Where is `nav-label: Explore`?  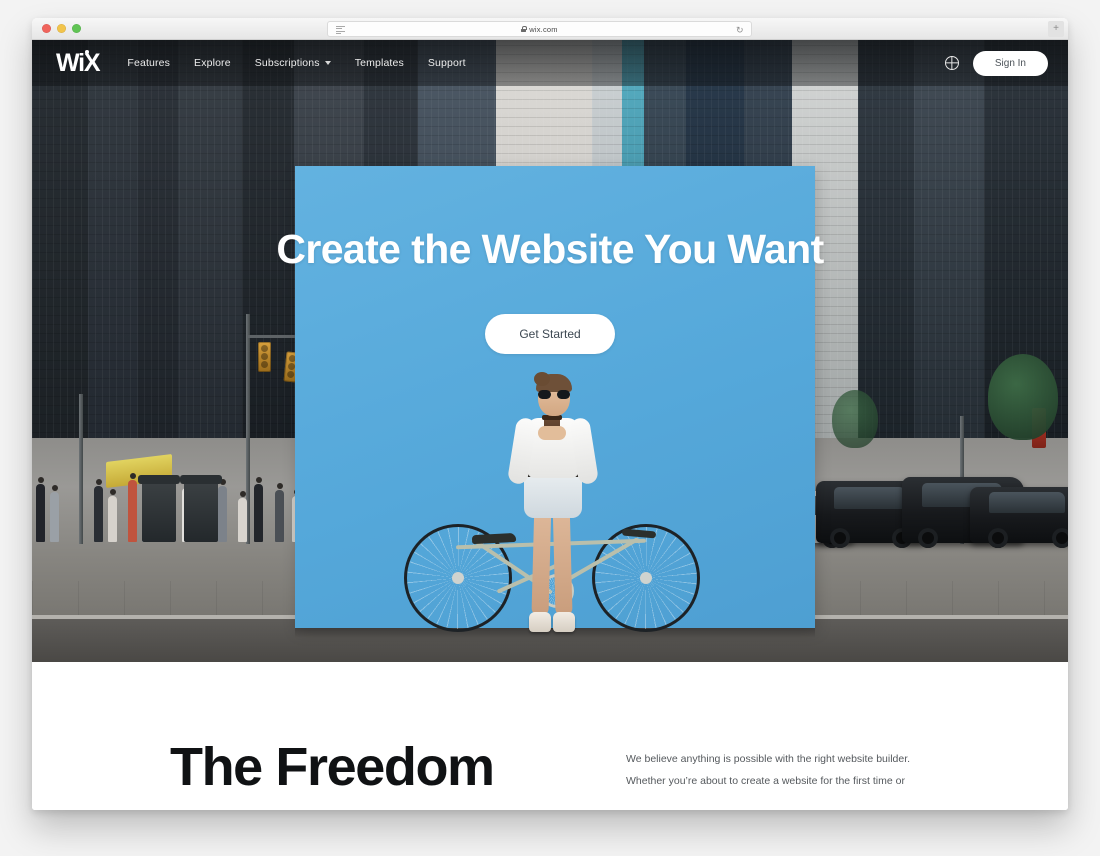 nav-label: Explore is located at coordinates (212, 63).